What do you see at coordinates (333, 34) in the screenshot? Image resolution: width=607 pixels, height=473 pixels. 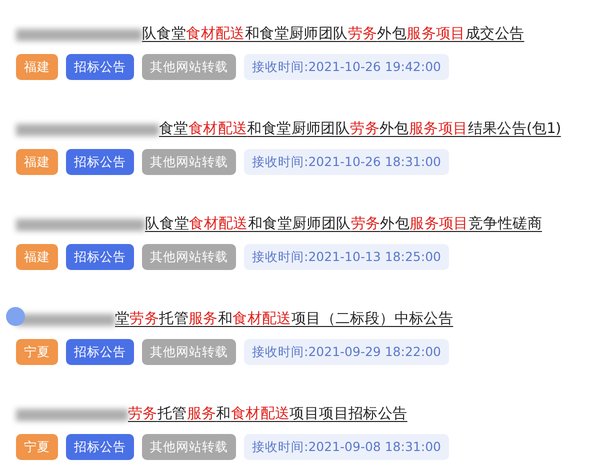 I see `announcement-title-link: 队食堂食材配送和食堂厨师团队劳务外包服务项目 成交公告` at bounding box center [333, 34].